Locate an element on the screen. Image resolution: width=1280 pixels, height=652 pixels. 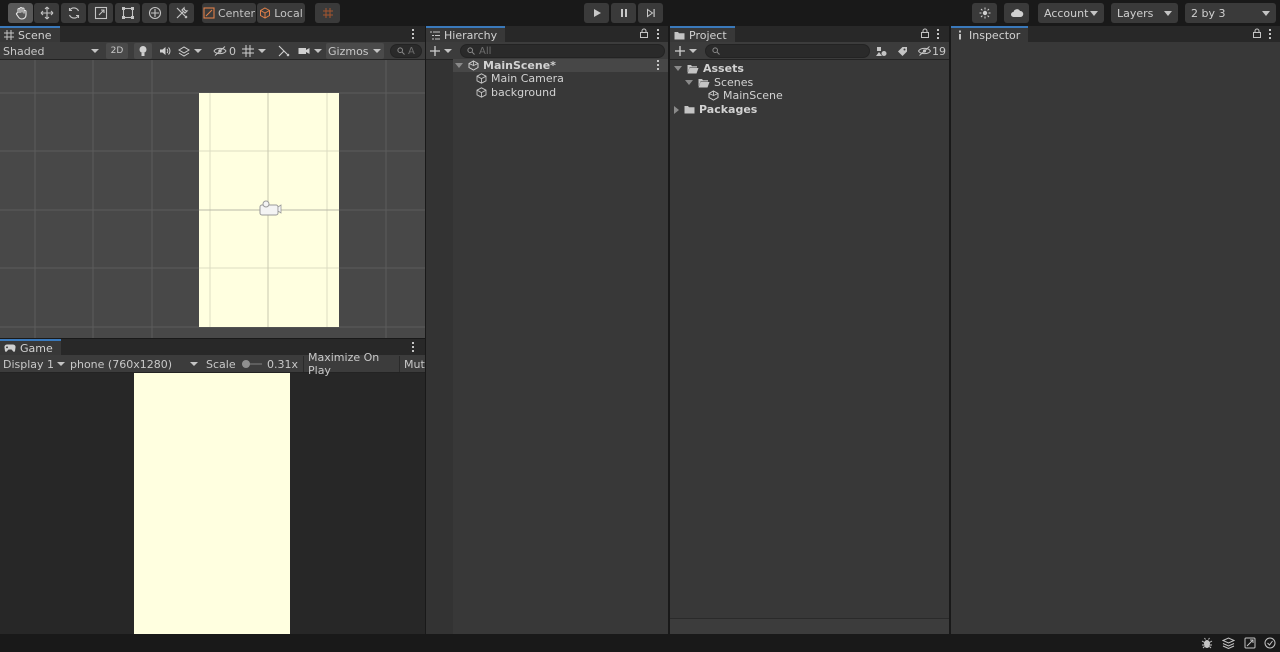
play-icon is located at coordinates (597, 13).